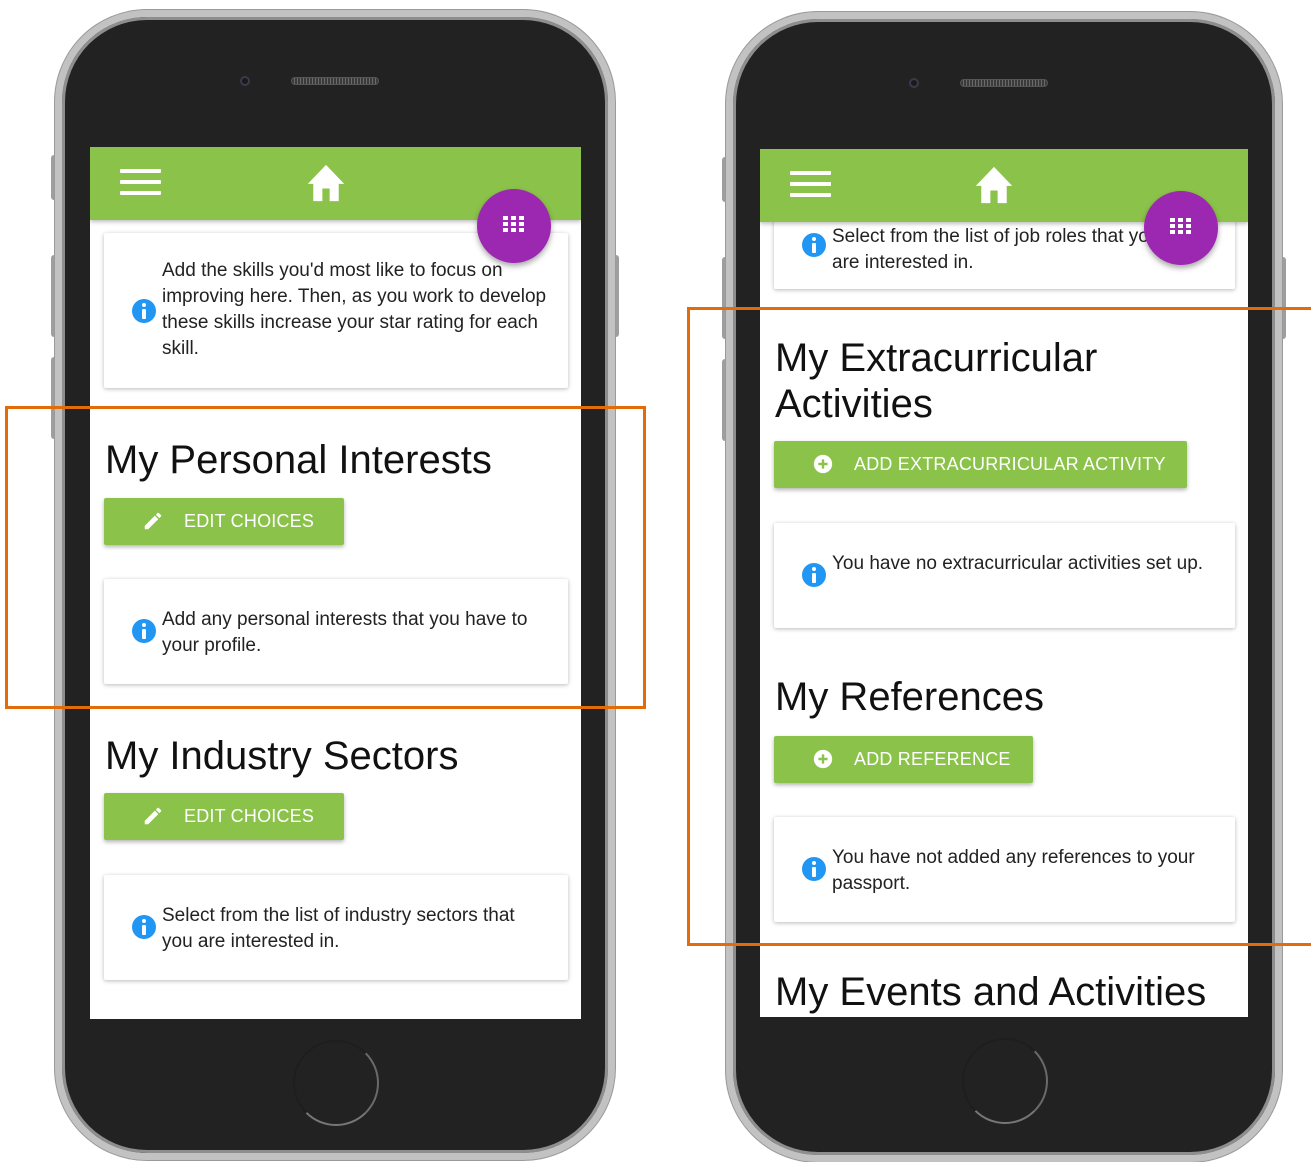 This screenshot has height=1162, width=1311. Describe the element at coordinates (1010, 464) in the screenshot. I see `add-extracurricular-activity-label: ADD EXTRACURRICULAR ACTIVITY` at that location.